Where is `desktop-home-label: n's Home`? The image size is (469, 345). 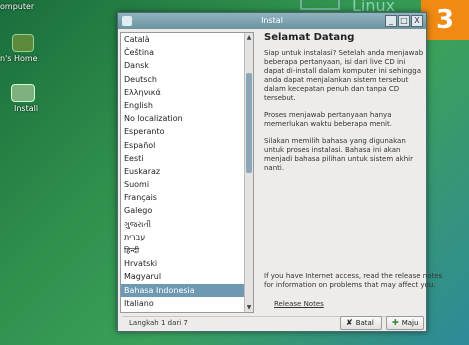
desktop-home-label: n's Home is located at coordinates (19, 58).